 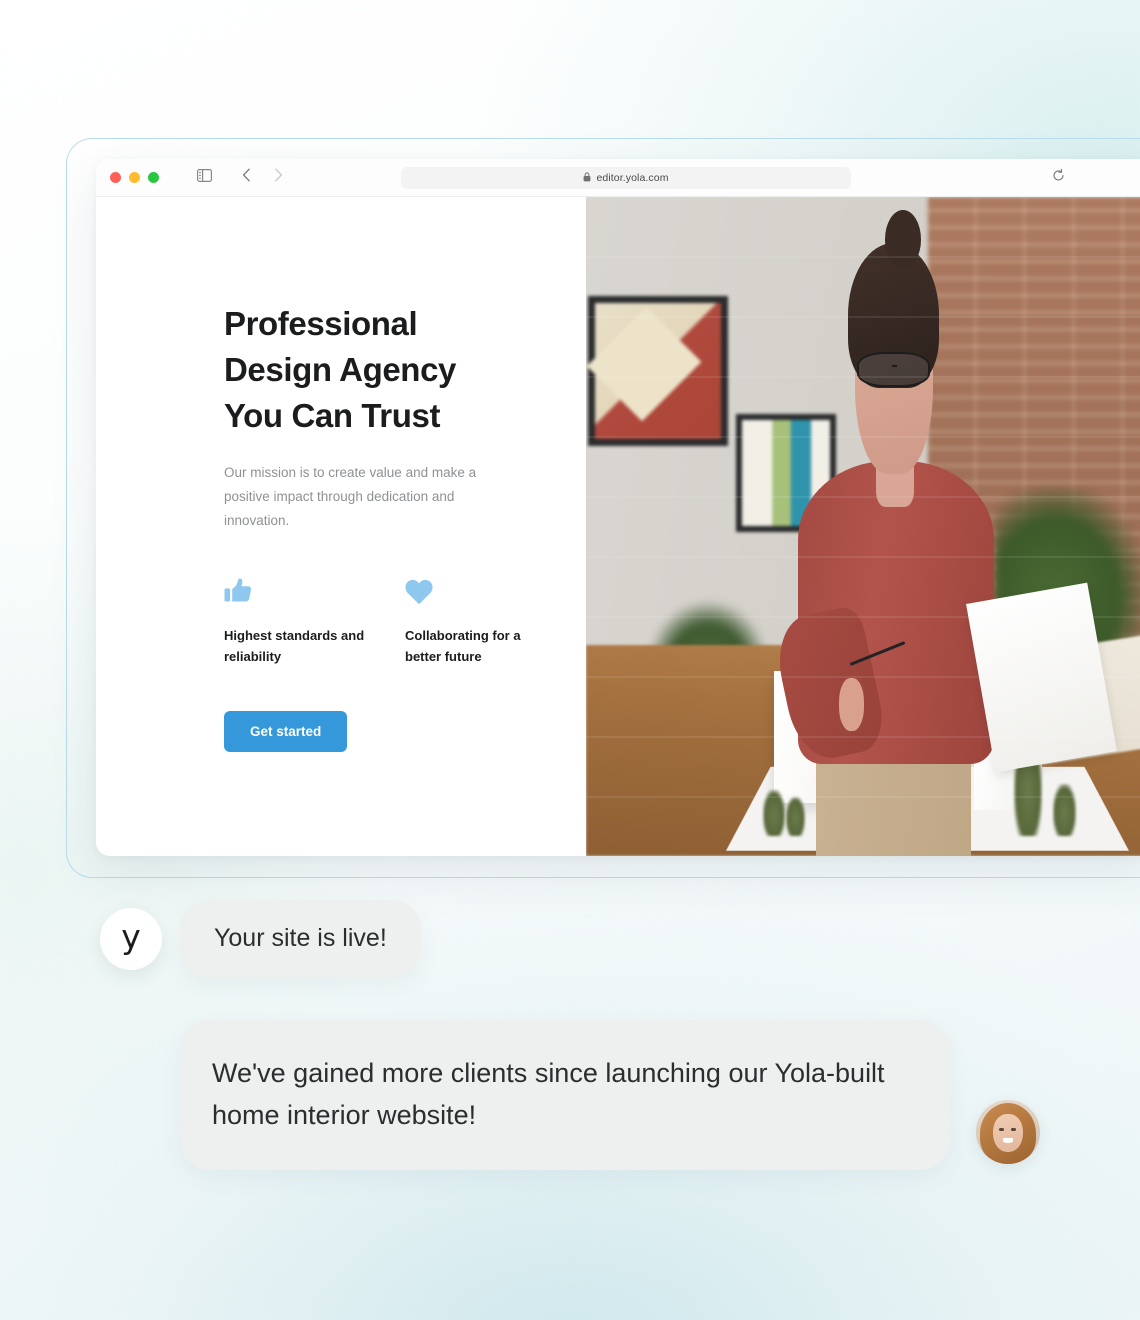 I want to click on sidebar-icon, so click(x=204, y=177).